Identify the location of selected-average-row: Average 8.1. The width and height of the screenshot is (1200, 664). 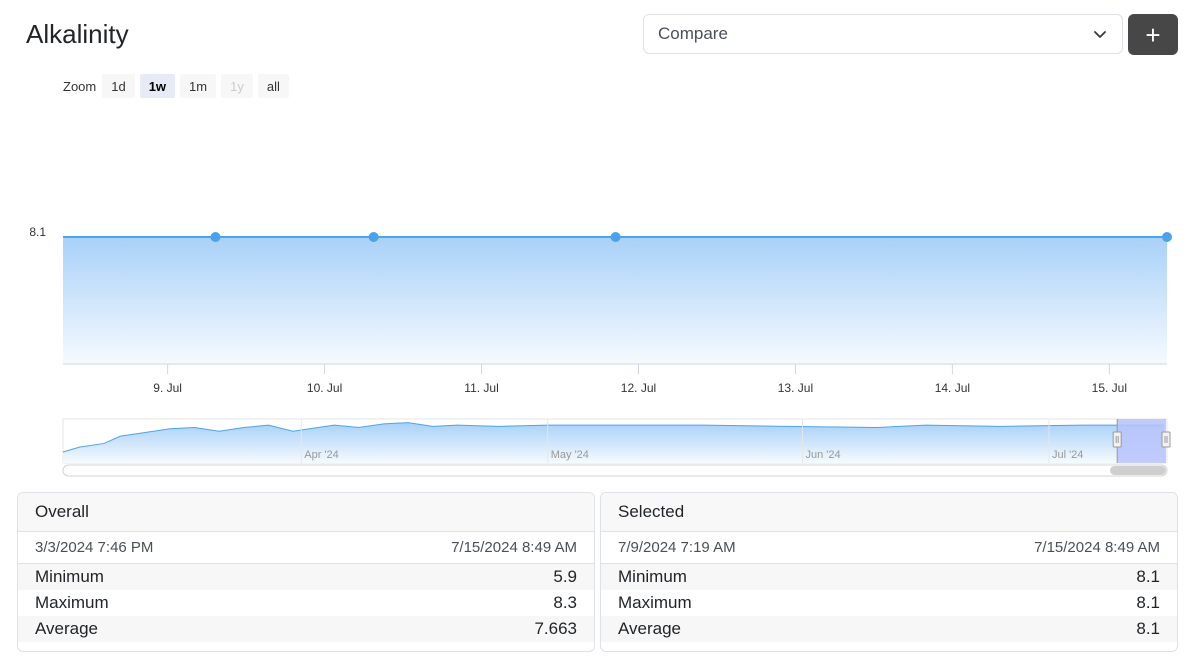
(889, 629).